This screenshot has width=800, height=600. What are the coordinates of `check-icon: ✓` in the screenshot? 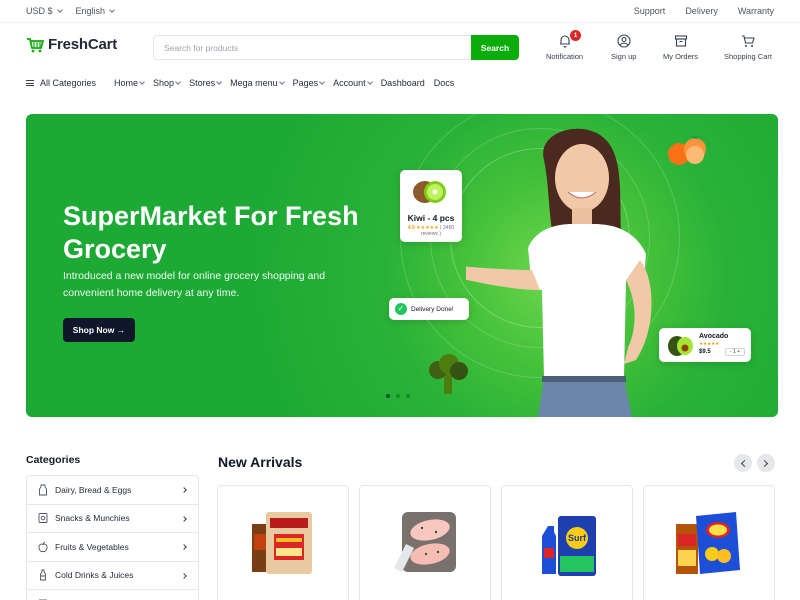 It's located at (401, 309).